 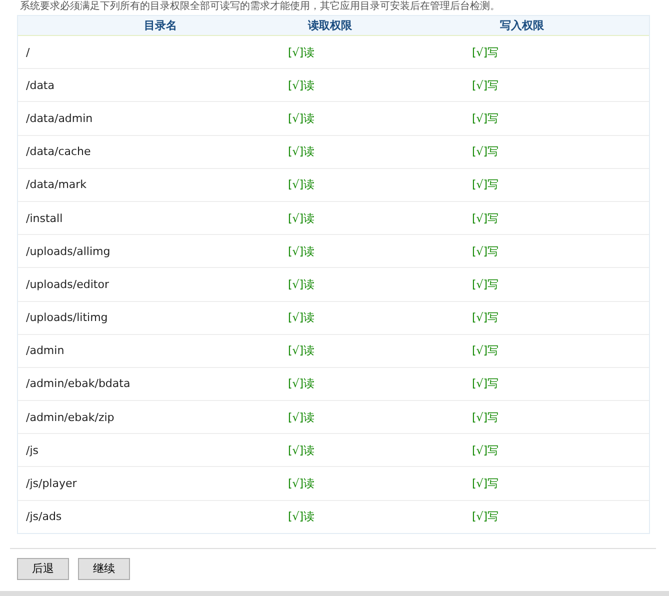 What do you see at coordinates (70, 417) in the screenshot?
I see `directory-cell-text: /admin/ebak/zip` at bounding box center [70, 417].